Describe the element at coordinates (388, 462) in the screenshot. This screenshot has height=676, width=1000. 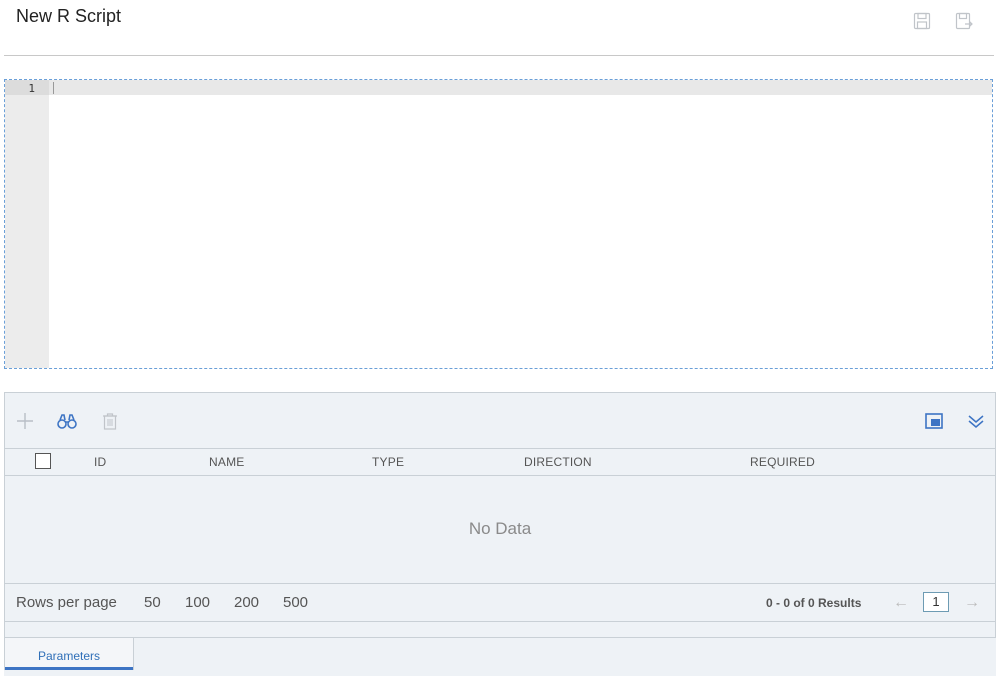
I see `column-header-type: TYPE` at that location.